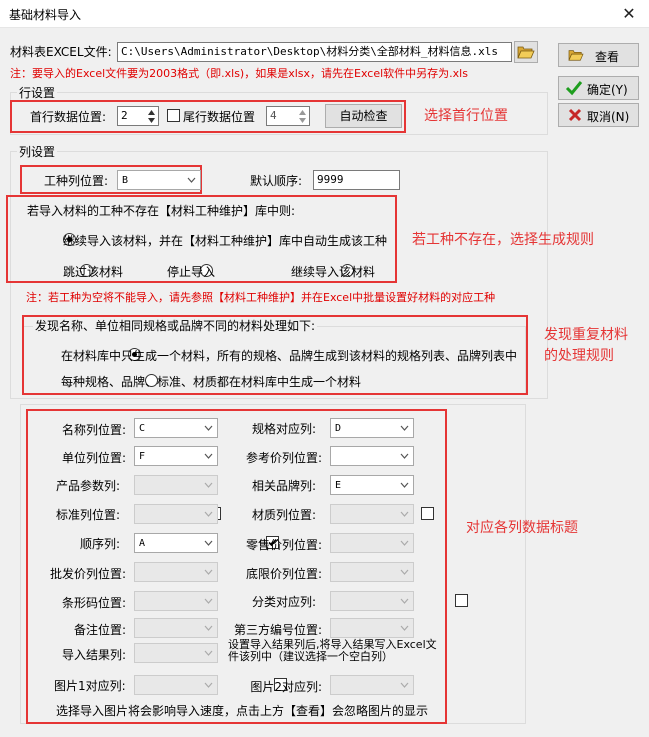  Describe the element at coordinates (93, 458) in the screenshot. I see `unit-col-label: 单位列位置:` at that location.